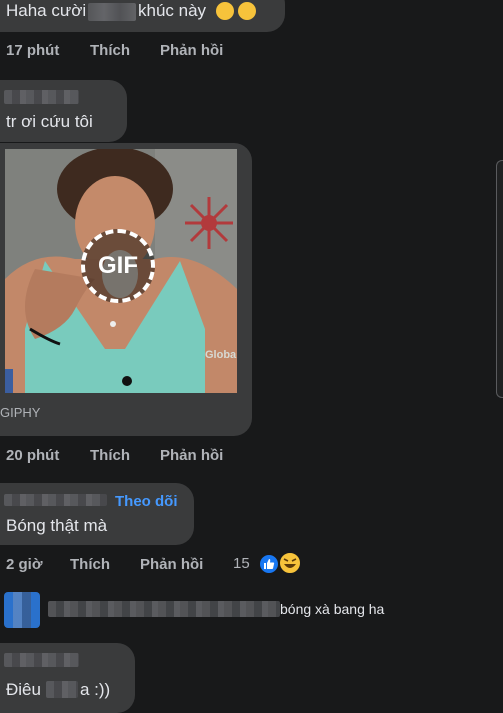 The image size is (503, 713). Describe the element at coordinates (22, 610) in the screenshot. I see `avatar` at that location.